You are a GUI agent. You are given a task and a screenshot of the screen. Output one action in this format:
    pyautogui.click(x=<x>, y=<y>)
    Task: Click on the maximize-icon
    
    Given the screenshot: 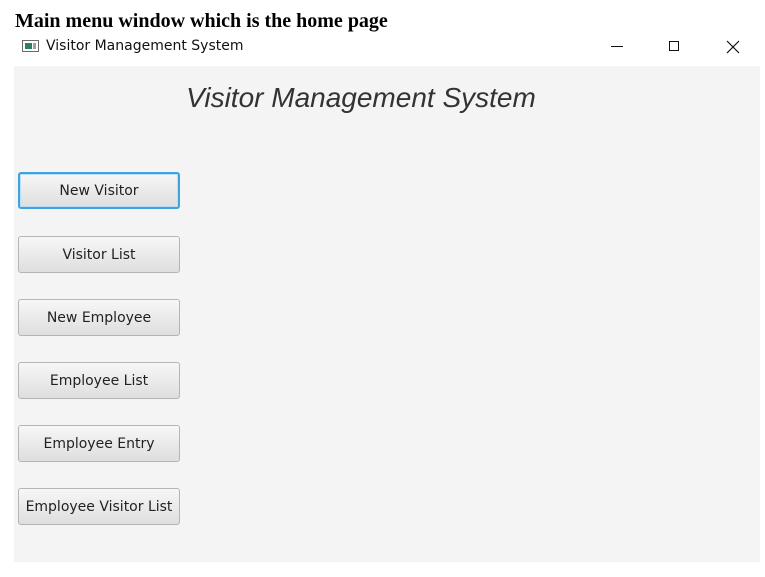 What is the action you would take?
    pyautogui.click(x=674, y=46)
    